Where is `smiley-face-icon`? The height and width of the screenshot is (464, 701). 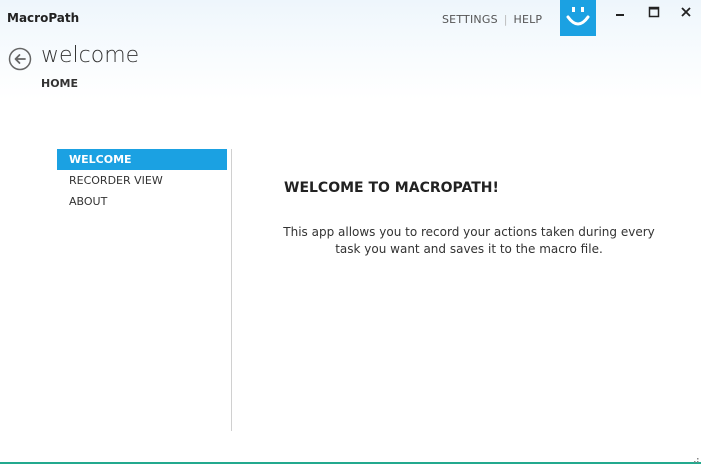 smiley-face-icon is located at coordinates (578, 18).